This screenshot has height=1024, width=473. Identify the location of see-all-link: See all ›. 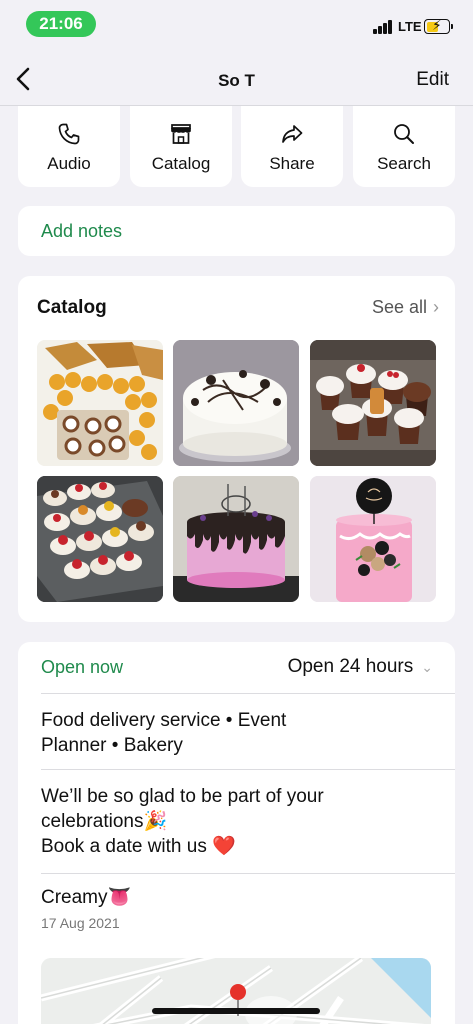
(405, 307).